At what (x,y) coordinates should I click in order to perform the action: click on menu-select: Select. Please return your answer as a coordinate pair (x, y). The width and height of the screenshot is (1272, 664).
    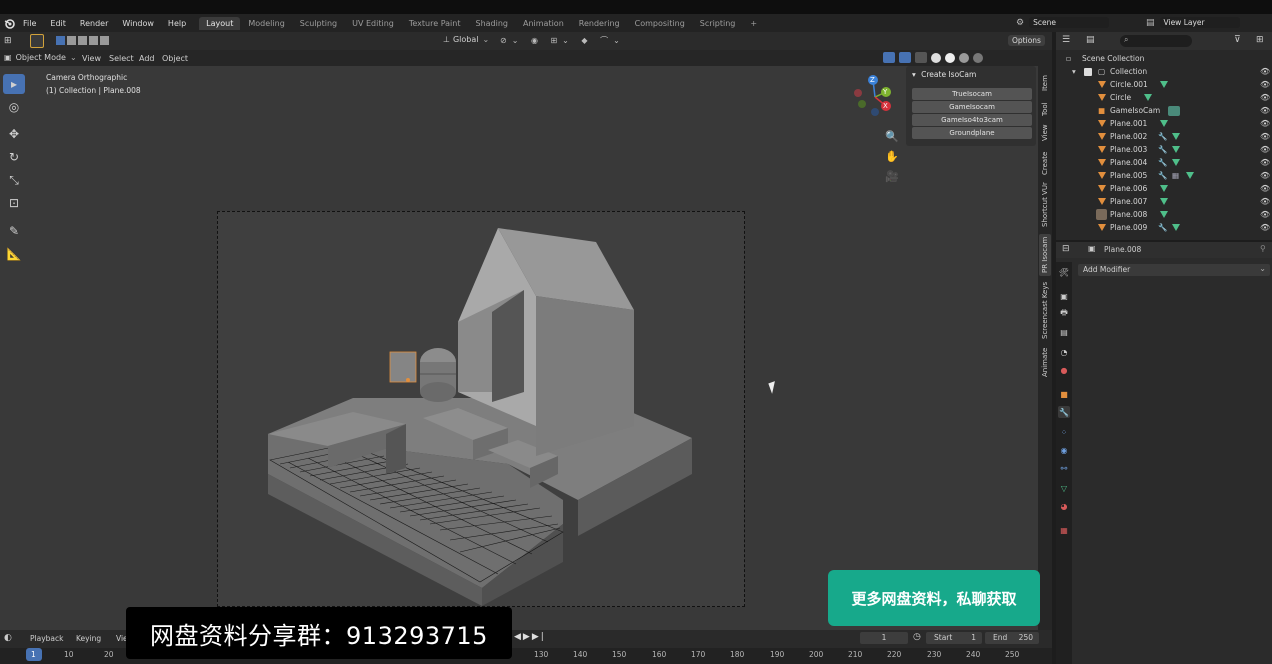
    Looking at the image, I should click on (121, 58).